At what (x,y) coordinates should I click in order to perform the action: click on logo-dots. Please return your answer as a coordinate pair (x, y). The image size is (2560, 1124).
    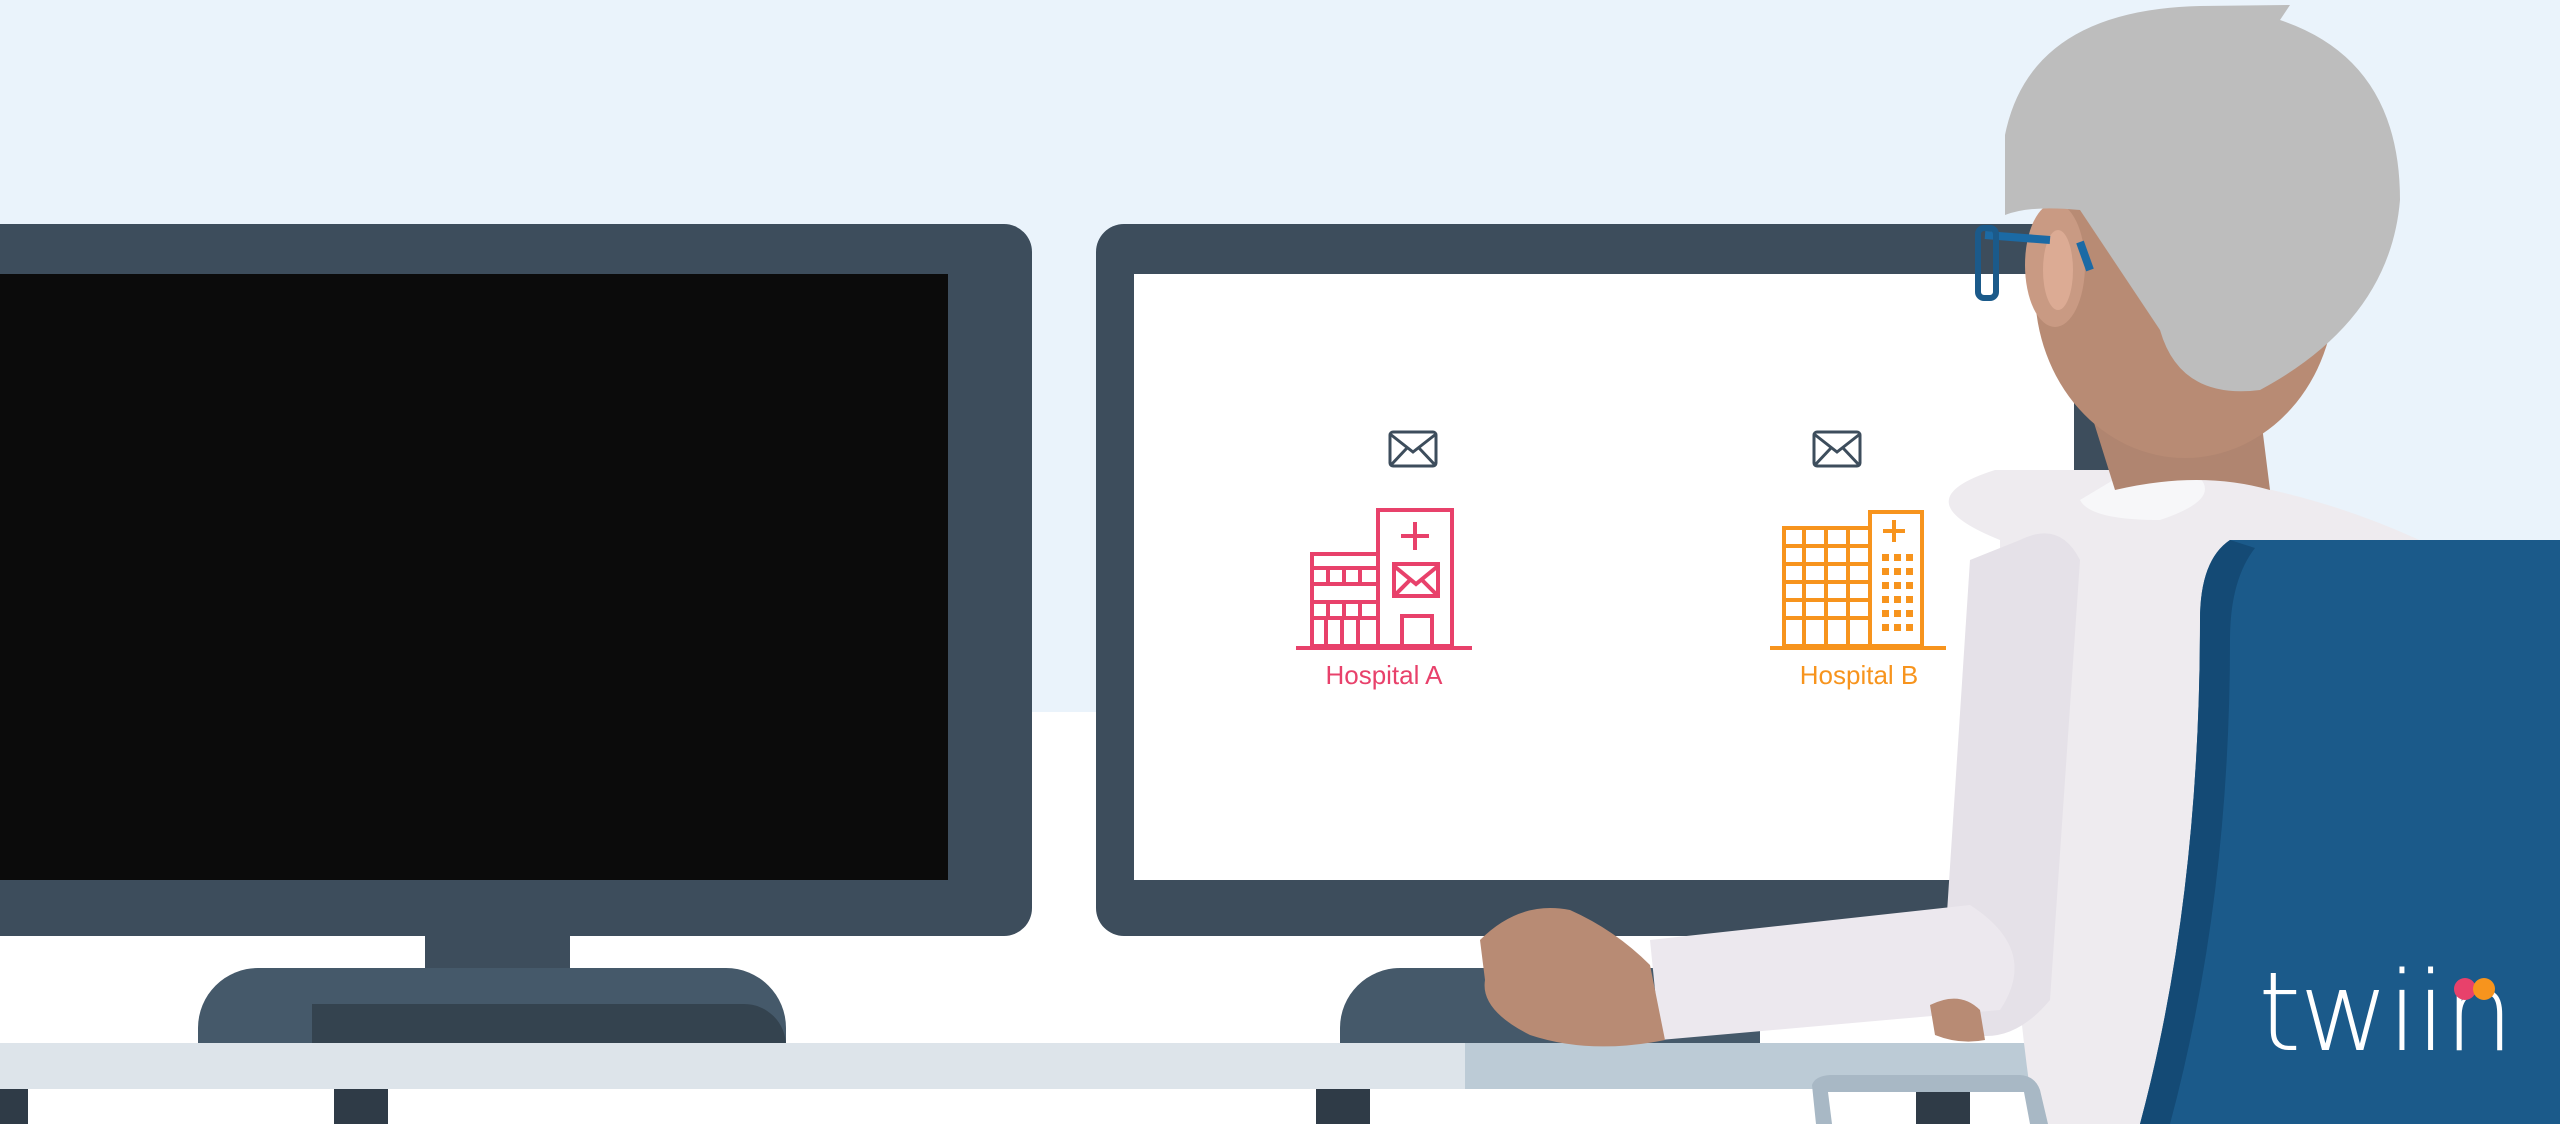
    Looking at the image, I should click on (2474, 989).